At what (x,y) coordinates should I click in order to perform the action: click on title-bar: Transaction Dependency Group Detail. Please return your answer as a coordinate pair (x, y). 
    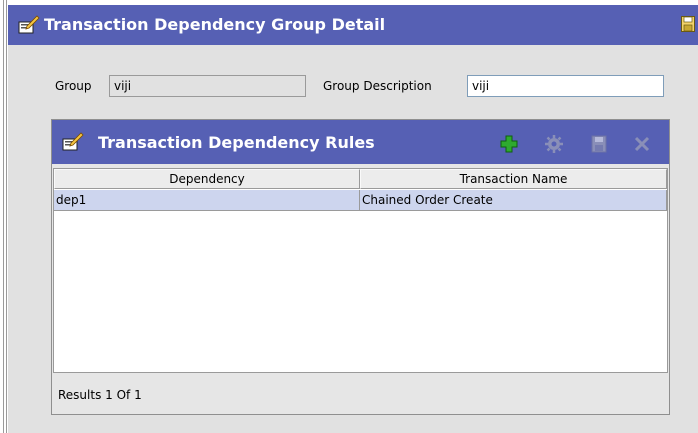
    Looking at the image, I should click on (353, 25).